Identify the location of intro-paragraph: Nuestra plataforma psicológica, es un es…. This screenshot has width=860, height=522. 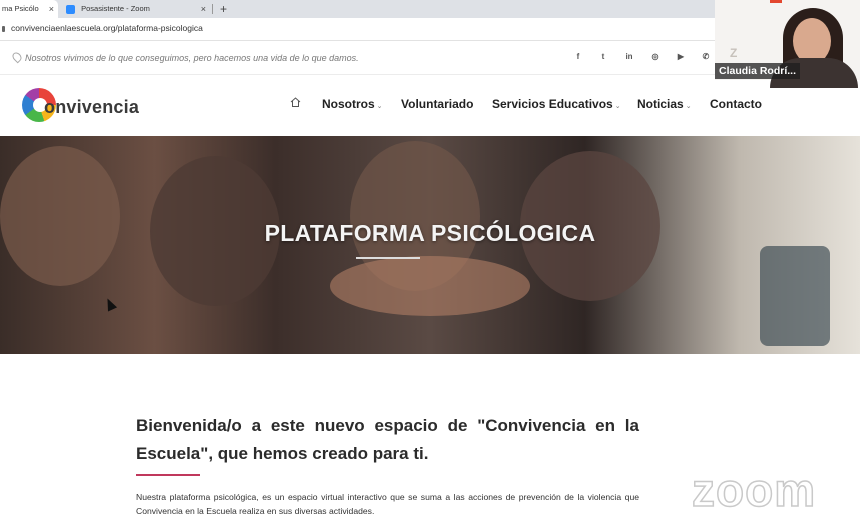
(387, 504).